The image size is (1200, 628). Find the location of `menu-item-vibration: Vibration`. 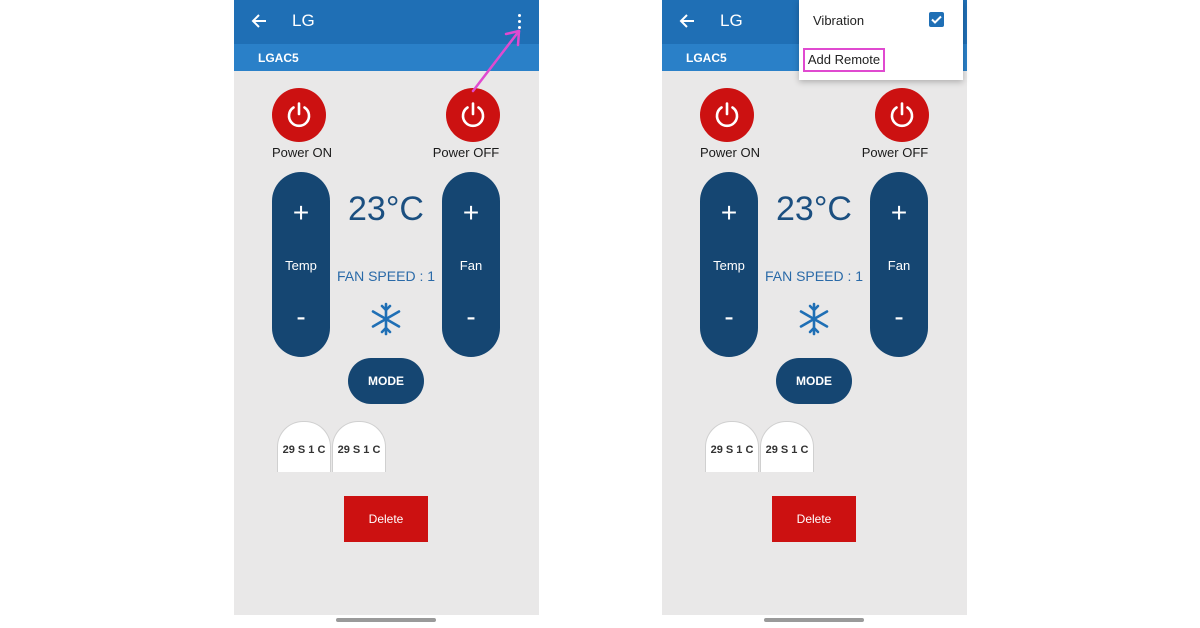

menu-item-vibration: Vibration is located at coordinates (838, 20).